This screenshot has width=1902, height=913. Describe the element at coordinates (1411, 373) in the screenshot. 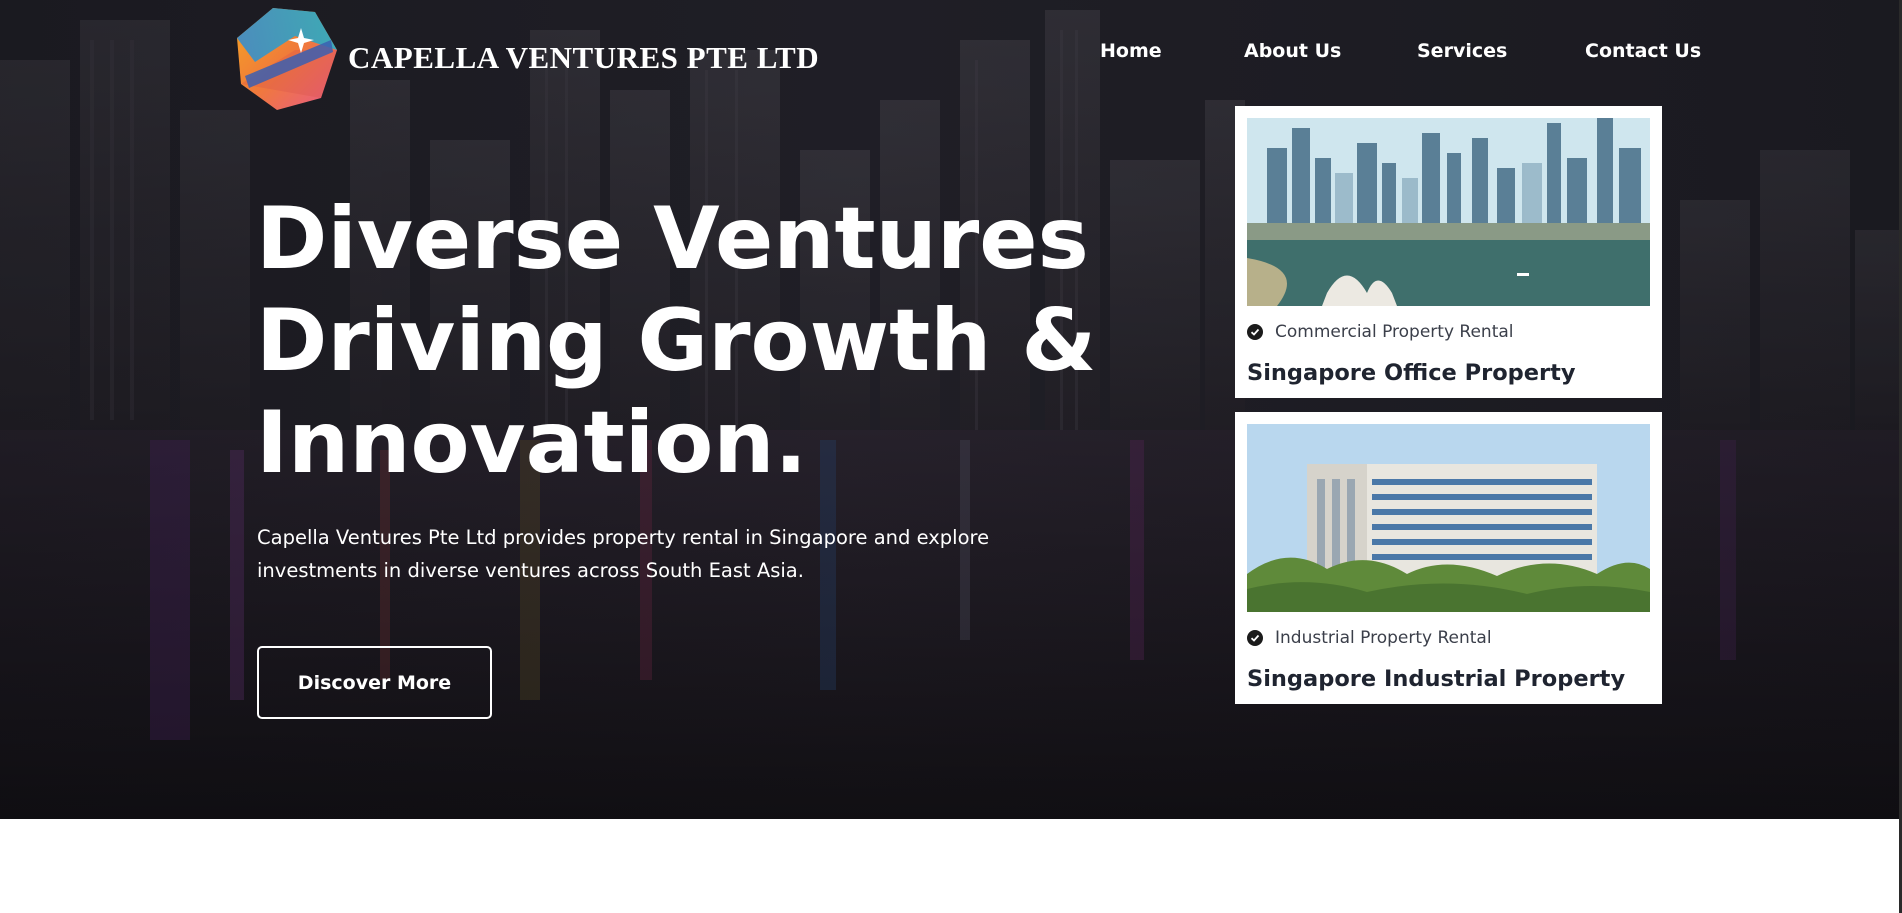

I see `card-title: Singapore Office Property` at that location.